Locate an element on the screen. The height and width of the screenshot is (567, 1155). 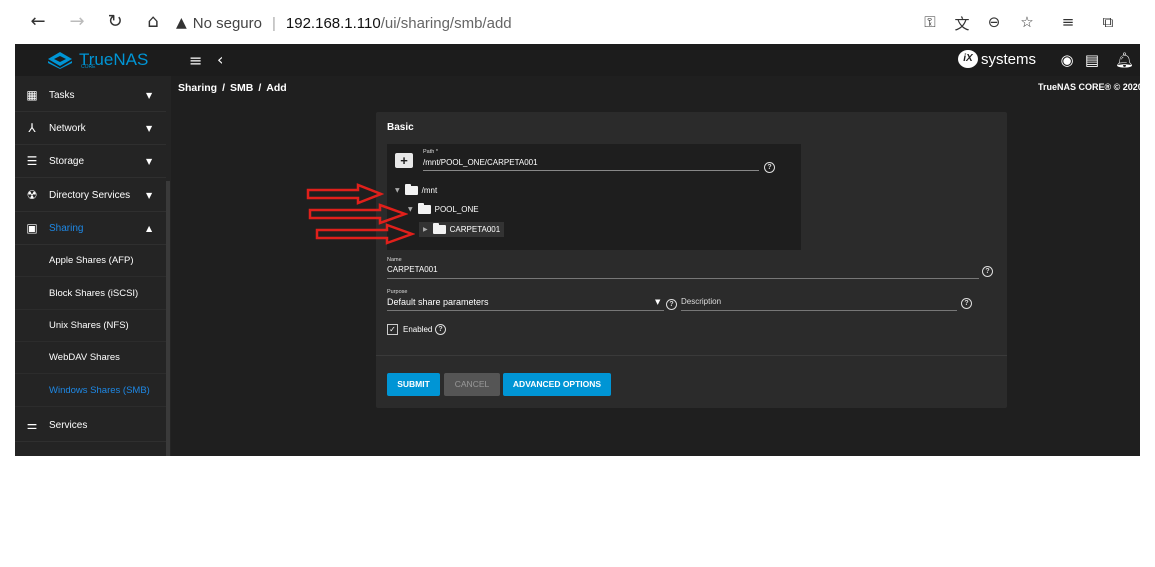
services-icon: ⚌ is located at coordinates (32, 425).